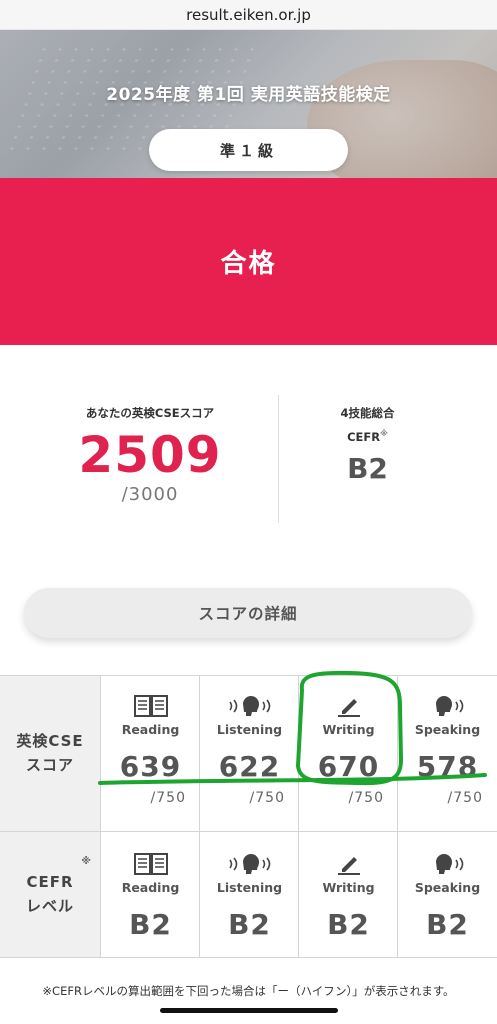  Describe the element at coordinates (86, 861) in the screenshot. I see `cefr-note-mark: ※` at that location.